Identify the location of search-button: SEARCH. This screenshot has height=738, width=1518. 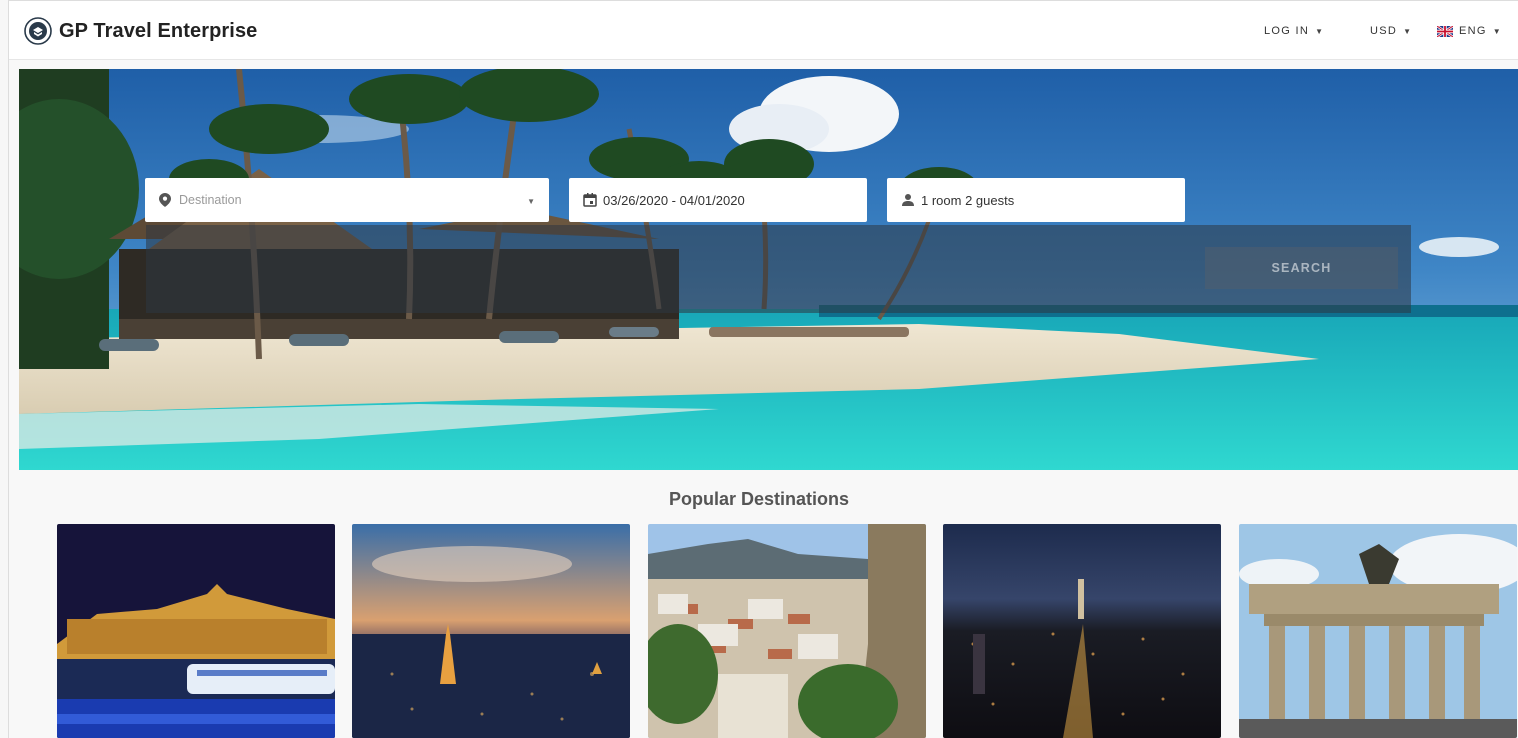
(1301, 268).